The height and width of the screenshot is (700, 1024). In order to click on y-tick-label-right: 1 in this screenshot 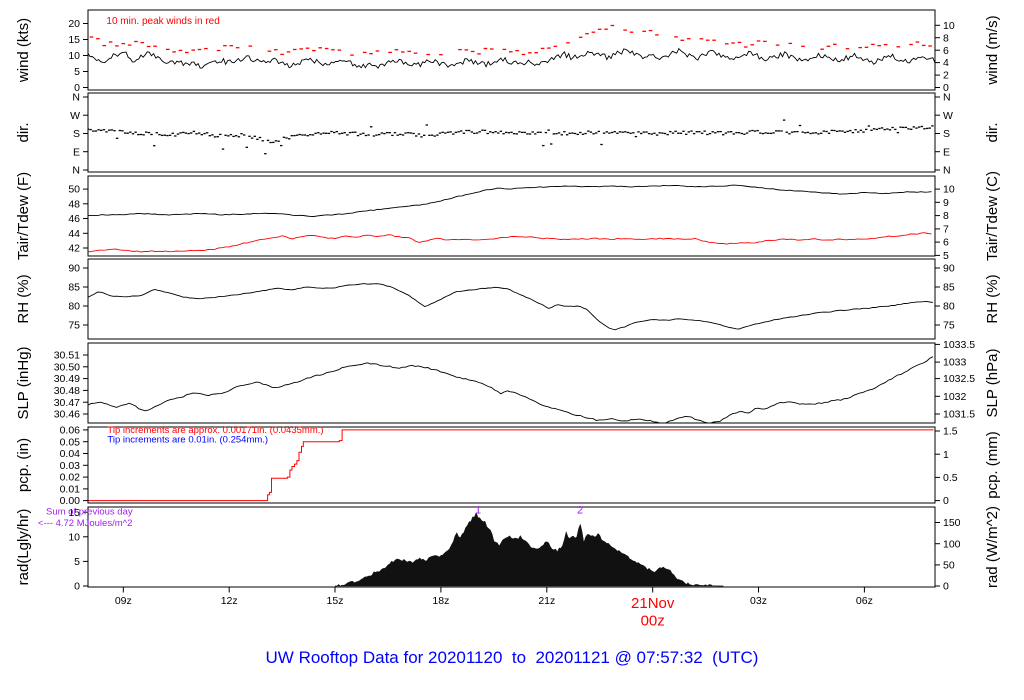, I will do `click(946, 455)`.